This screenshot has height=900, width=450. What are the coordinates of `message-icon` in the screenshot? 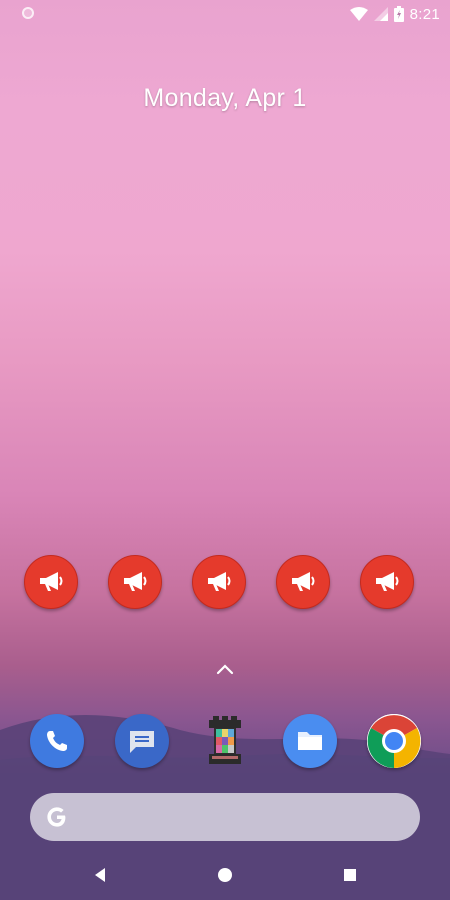 It's located at (142, 742).